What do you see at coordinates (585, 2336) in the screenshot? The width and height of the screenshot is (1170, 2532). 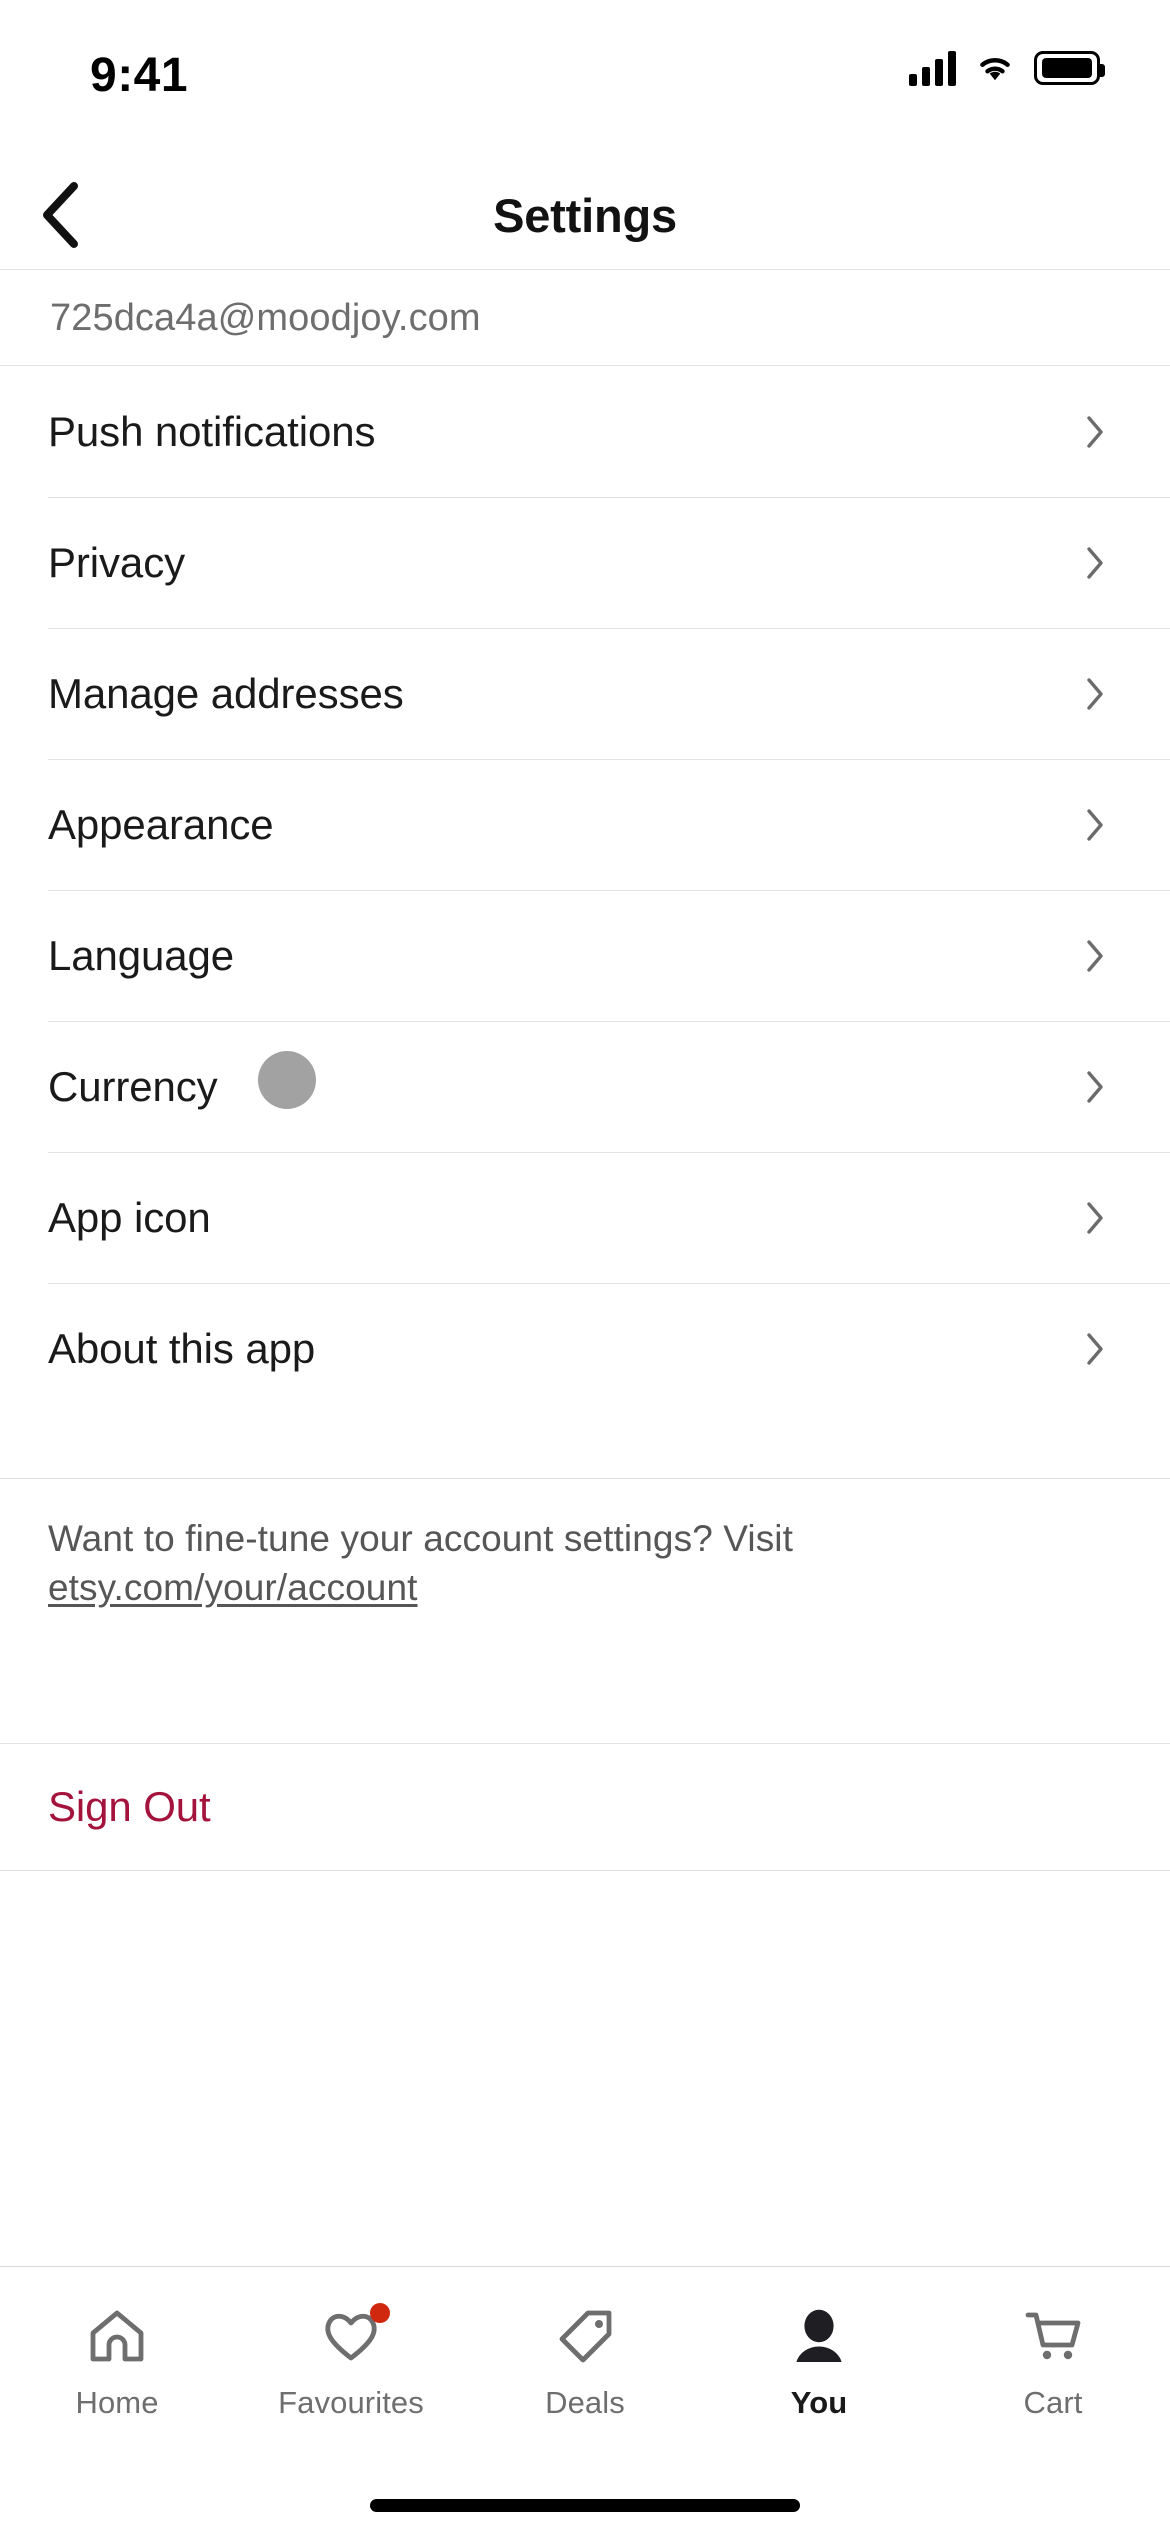 I see `tag-icon` at bounding box center [585, 2336].